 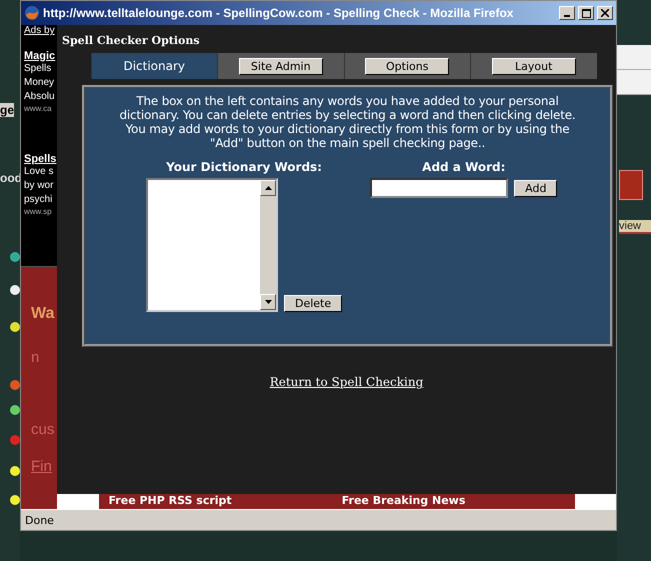 I want to click on minimize-button, so click(x=567, y=13).